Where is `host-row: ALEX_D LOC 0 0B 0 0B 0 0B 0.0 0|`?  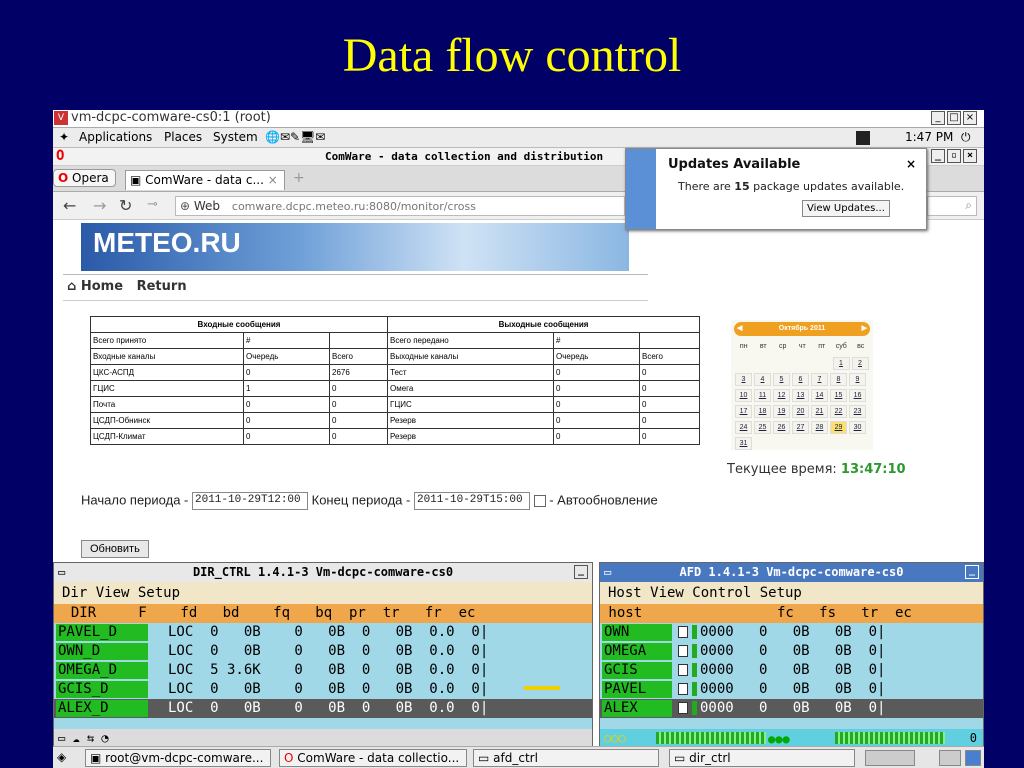 host-row: ALEX_D LOC 0 0B 0 0B 0 0B 0.0 0| is located at coordinates (323, 708).